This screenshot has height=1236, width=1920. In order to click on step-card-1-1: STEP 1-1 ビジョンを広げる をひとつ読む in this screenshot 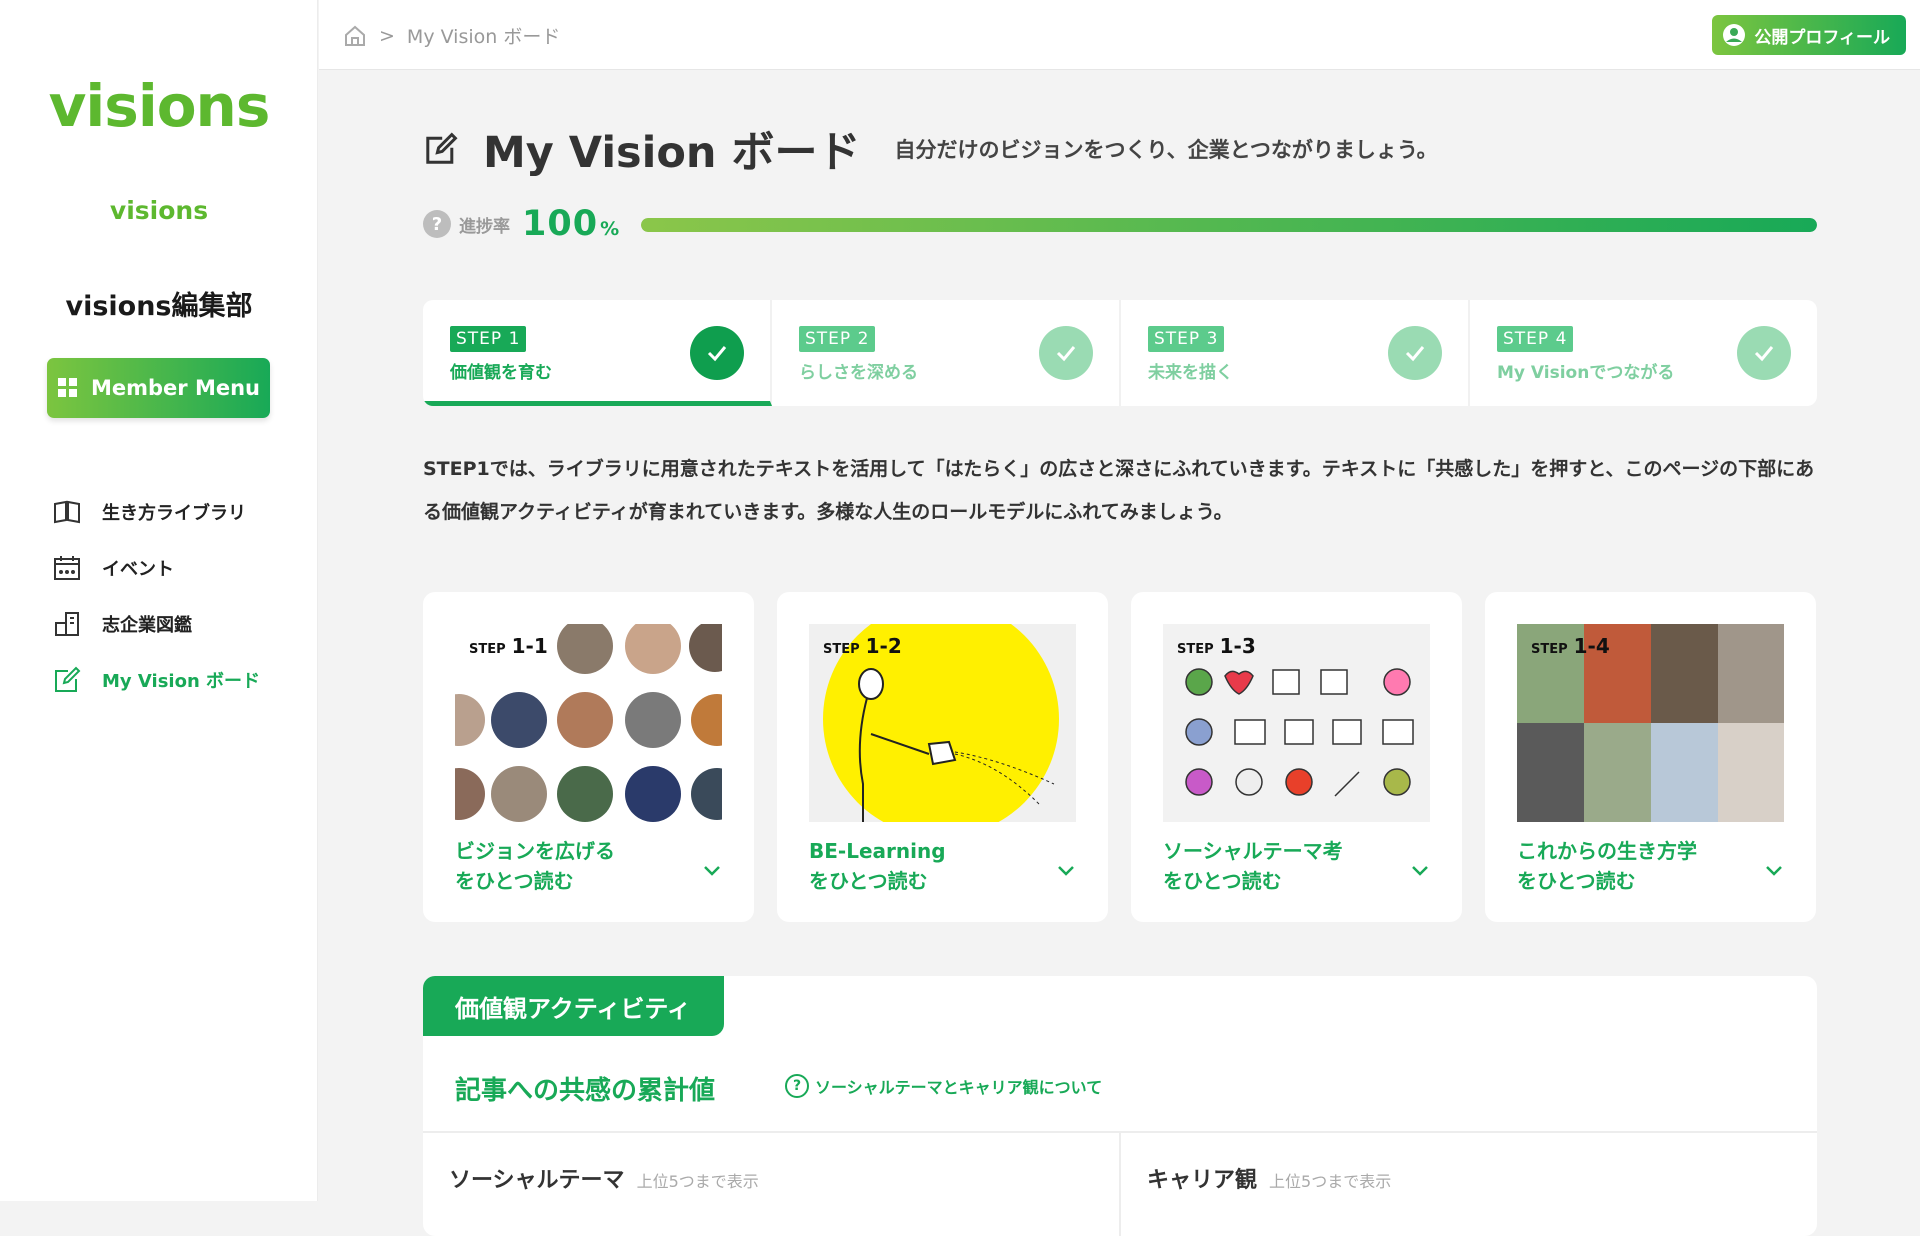, I will do `click(588, 757)`.